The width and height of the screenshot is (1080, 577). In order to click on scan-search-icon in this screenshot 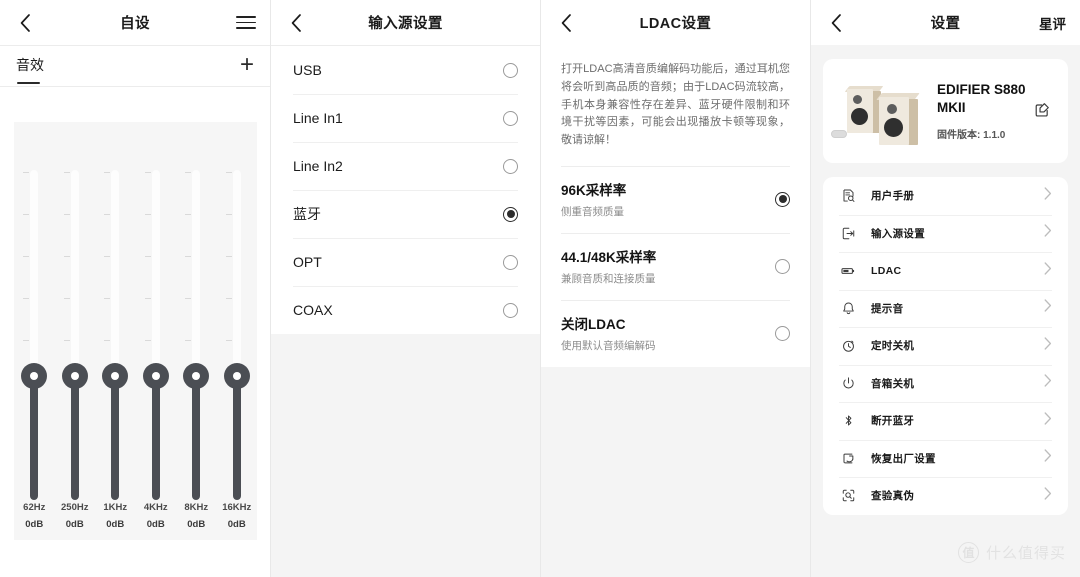, I will do `click(848, 496)`.